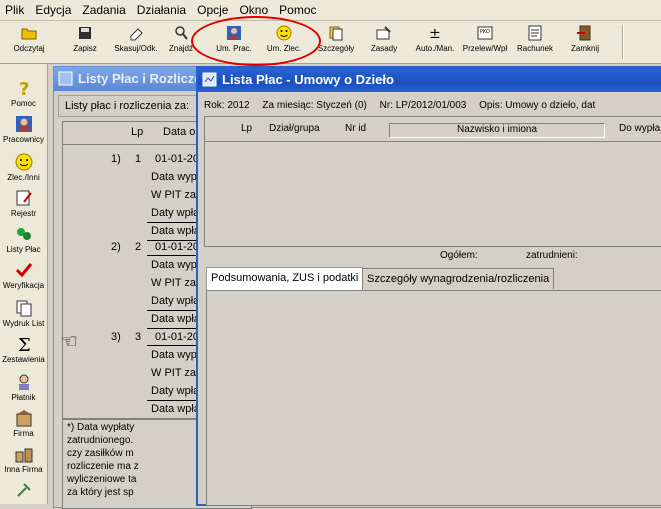  What do you see at coordinates (23, 162) in the screenshot?
I see `smiley-icon` at bounding box center [23, 162].